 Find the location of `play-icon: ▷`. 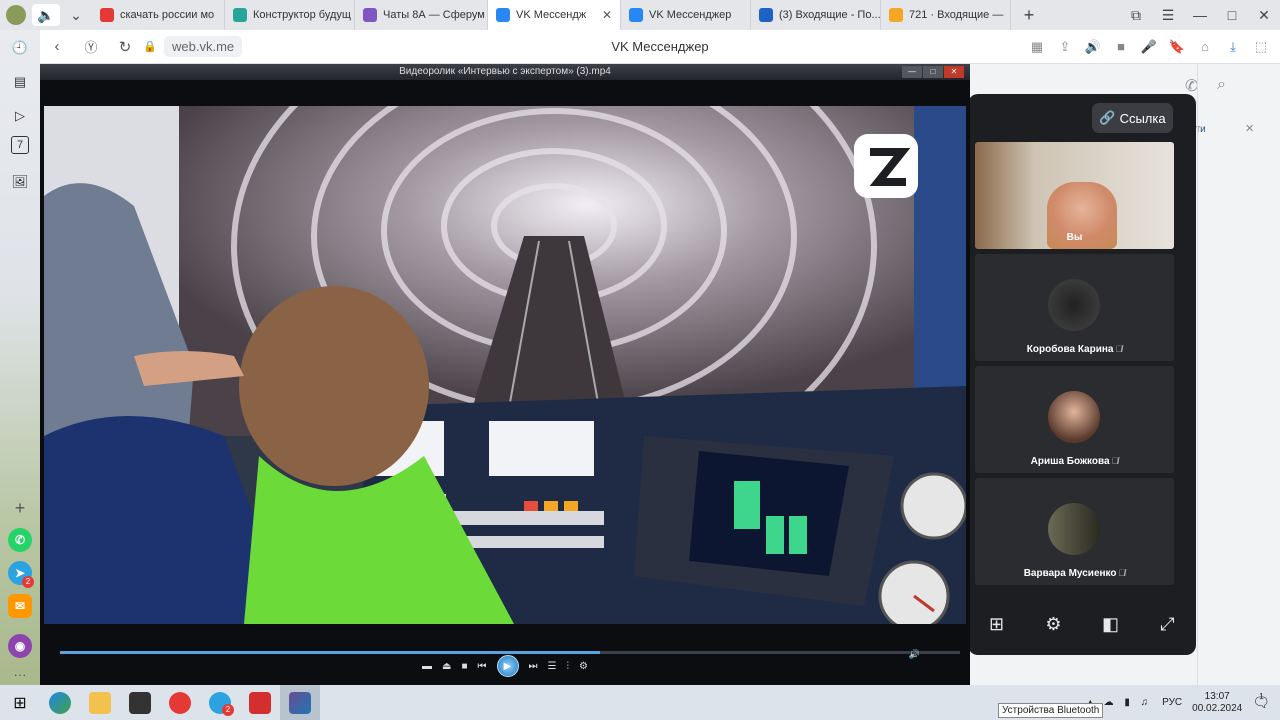

play-icon: ▷ is located at coordinates (20, 116).